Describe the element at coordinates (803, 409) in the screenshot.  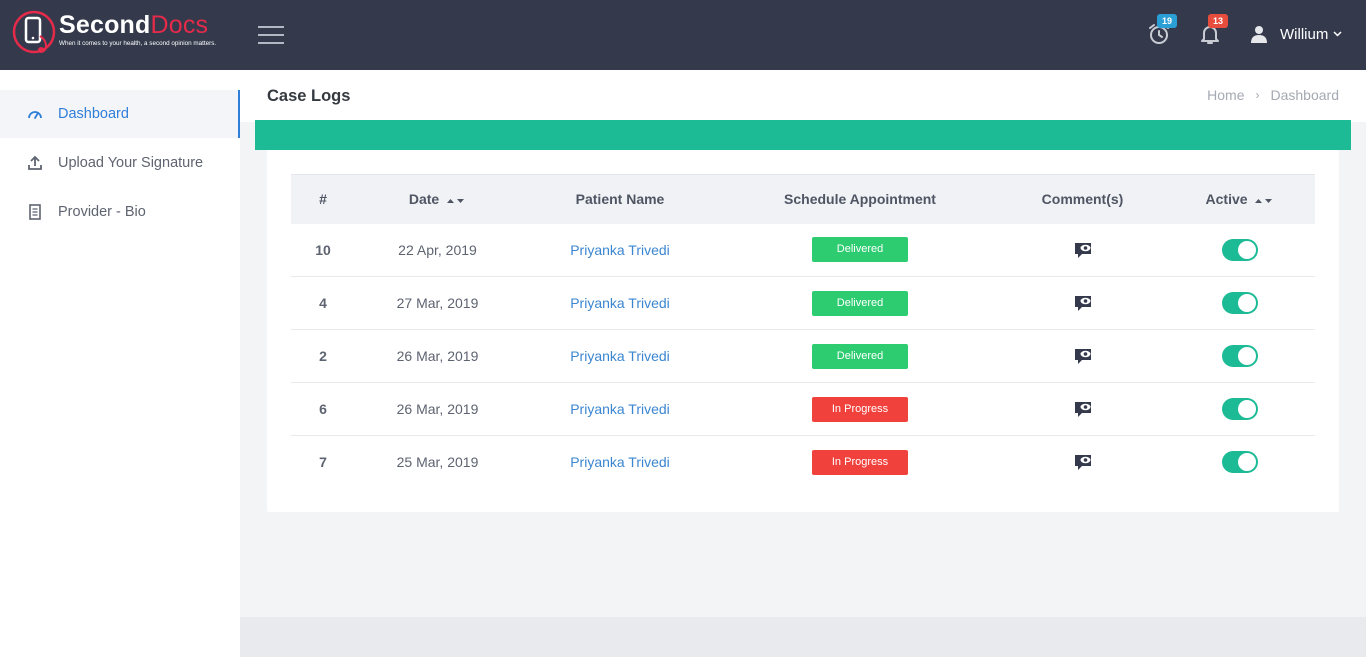
I see `table-row: 6 26 Mar, 2019 Priyanka Trivedi In Progress` at that location.